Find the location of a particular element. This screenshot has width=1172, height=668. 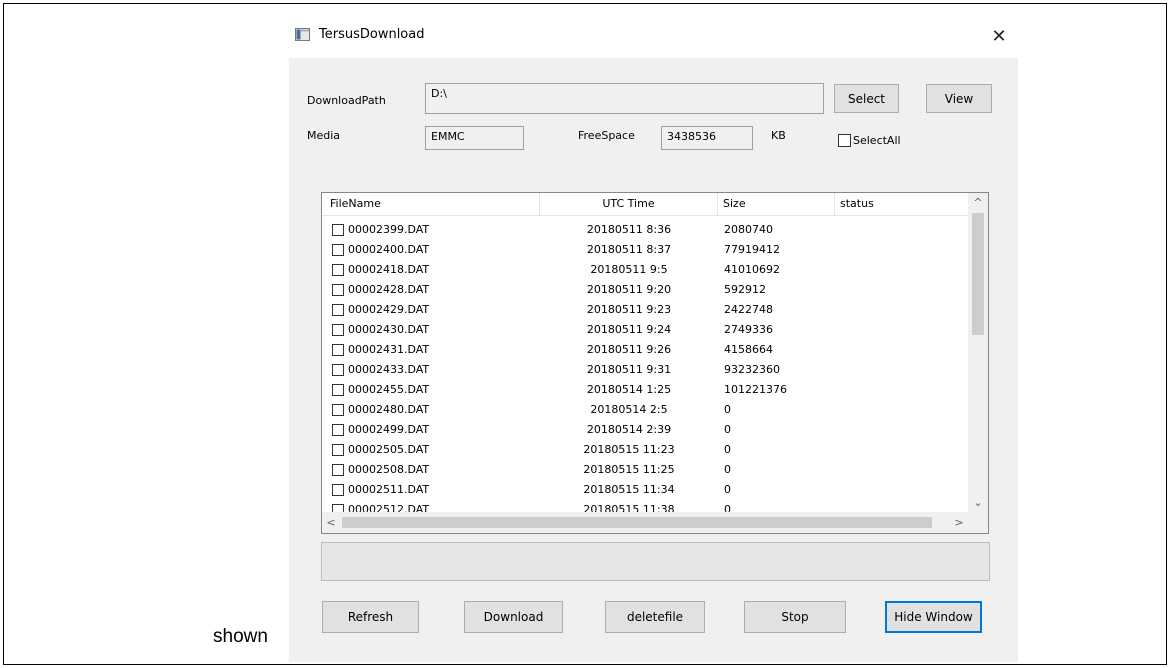

vertical-scrollbar: ^ ⌄ is located at coordinates (978, 352).